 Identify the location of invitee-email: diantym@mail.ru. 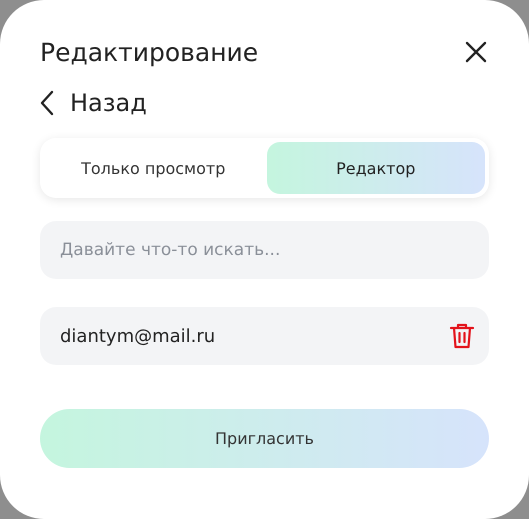
(138, 336).